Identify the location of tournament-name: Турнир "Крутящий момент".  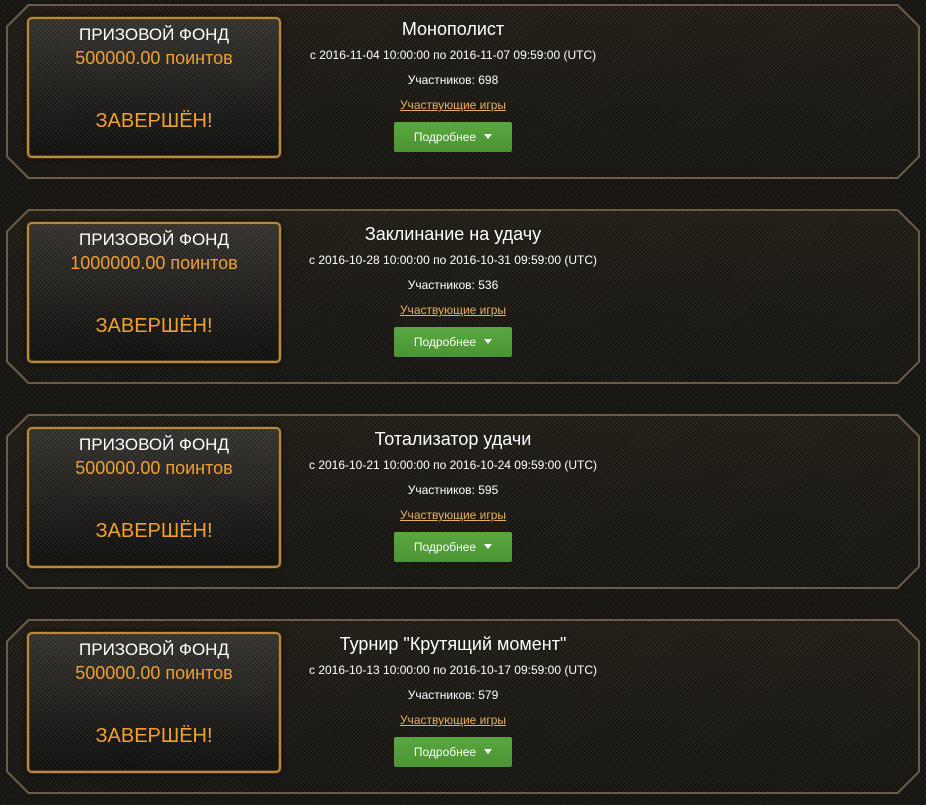
(453, 644).